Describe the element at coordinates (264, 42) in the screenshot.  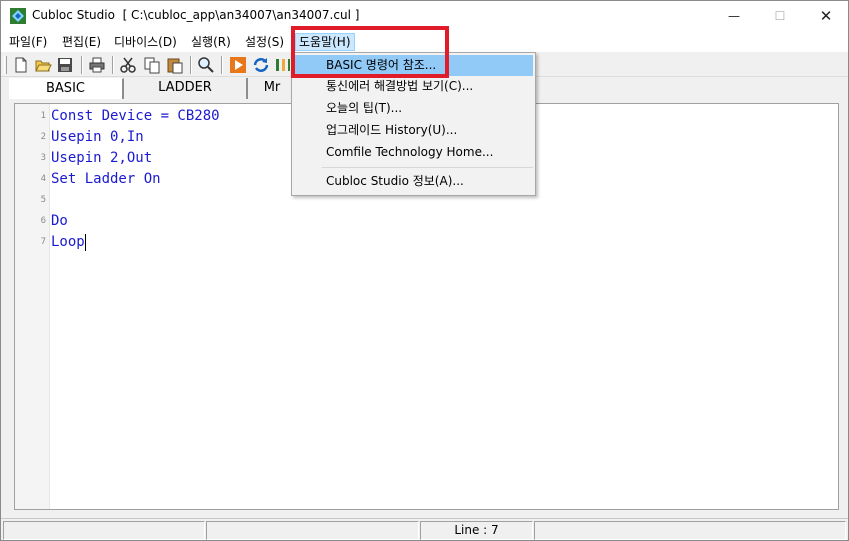
I see `menu-settings: 설정(S)` at that location.